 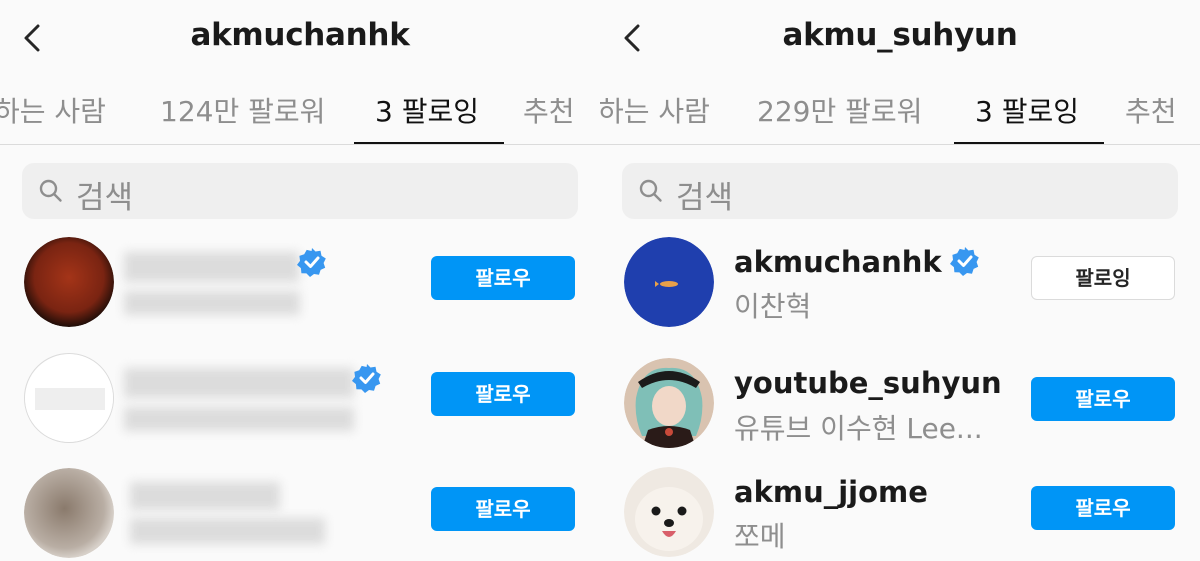 What do you see at coordinates (831, 492) in the screenshot?
I see `user-handle: akmu_jjome` at bounding box center [831, 492].